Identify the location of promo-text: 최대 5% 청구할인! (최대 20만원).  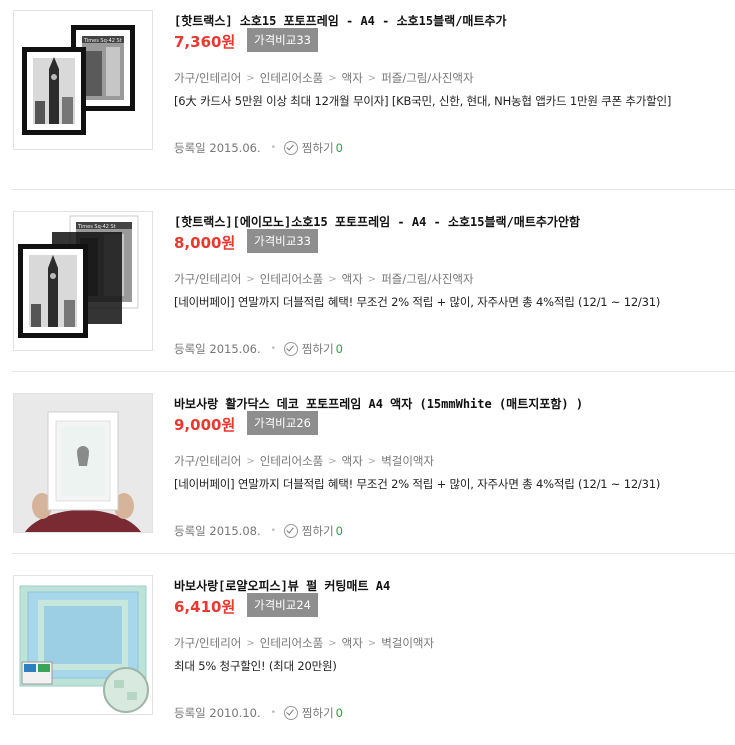
(255, 666).